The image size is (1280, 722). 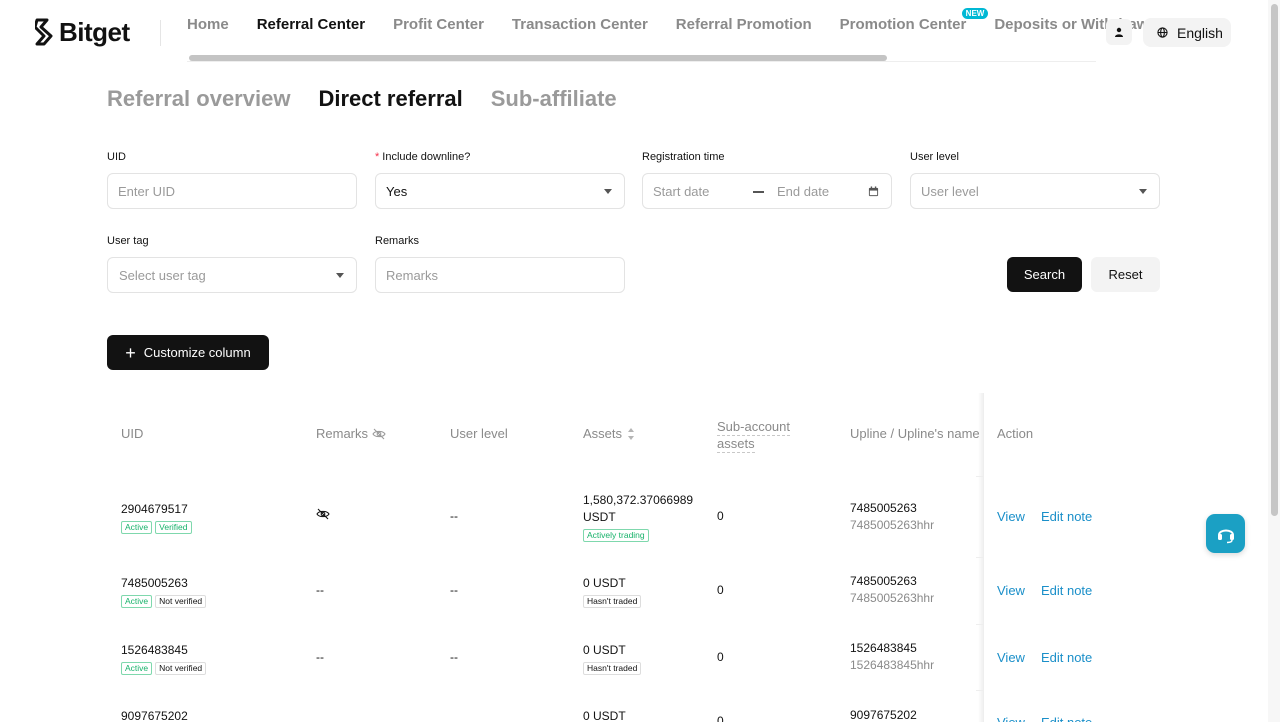 I want to click on row-upline-name: 1526483845hhr, so click(x=892, y=665).